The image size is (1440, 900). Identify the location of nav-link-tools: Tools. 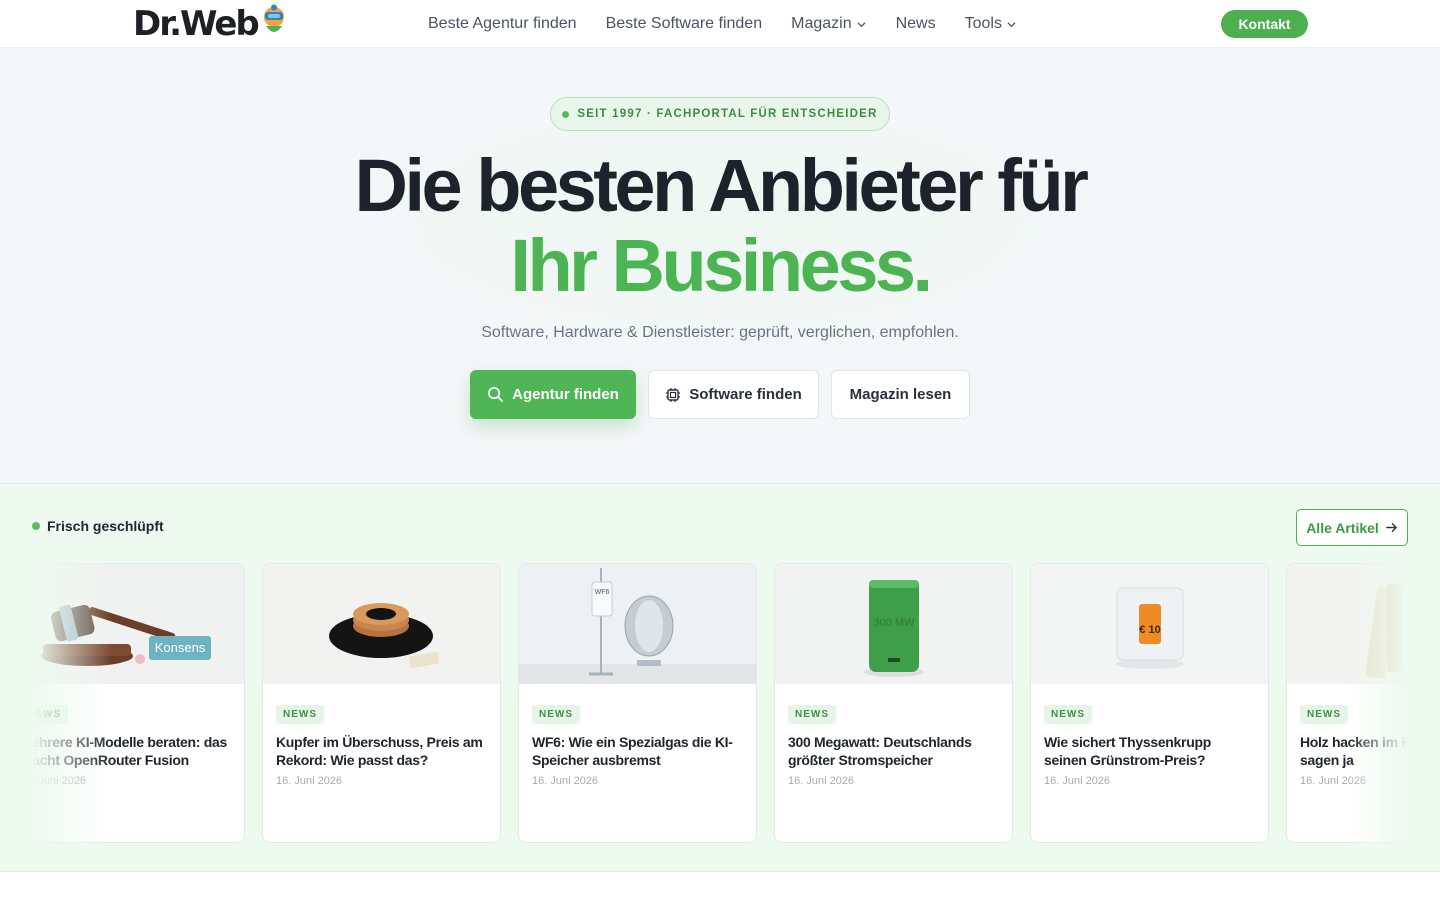
(991, 24).